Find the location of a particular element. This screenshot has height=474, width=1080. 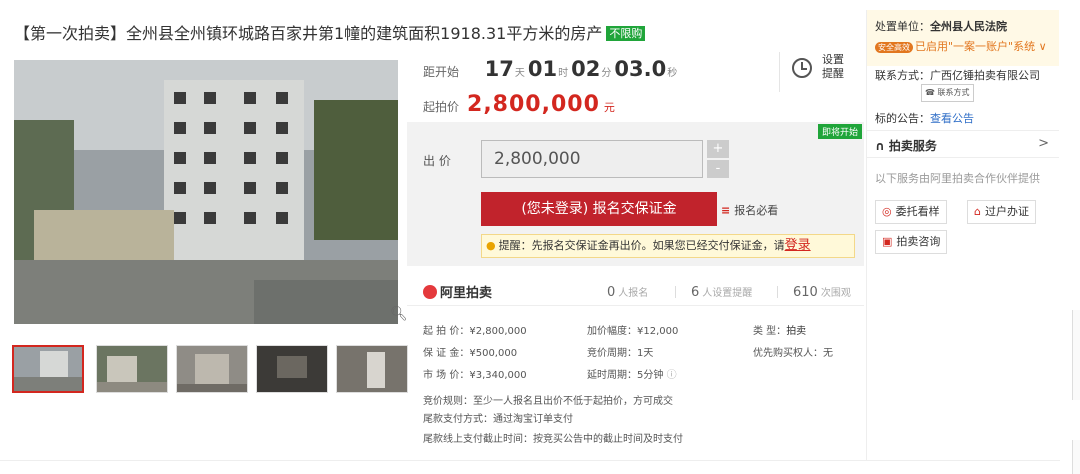

detail-priority-label: 优先购买权人 is located at coordinates (783, 353).